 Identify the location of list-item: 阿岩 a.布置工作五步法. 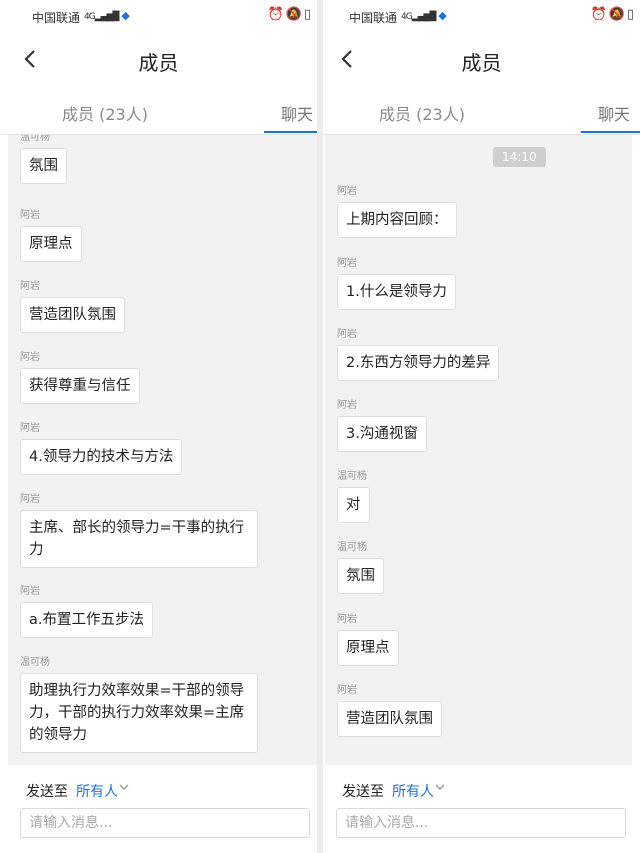
(86, 611).